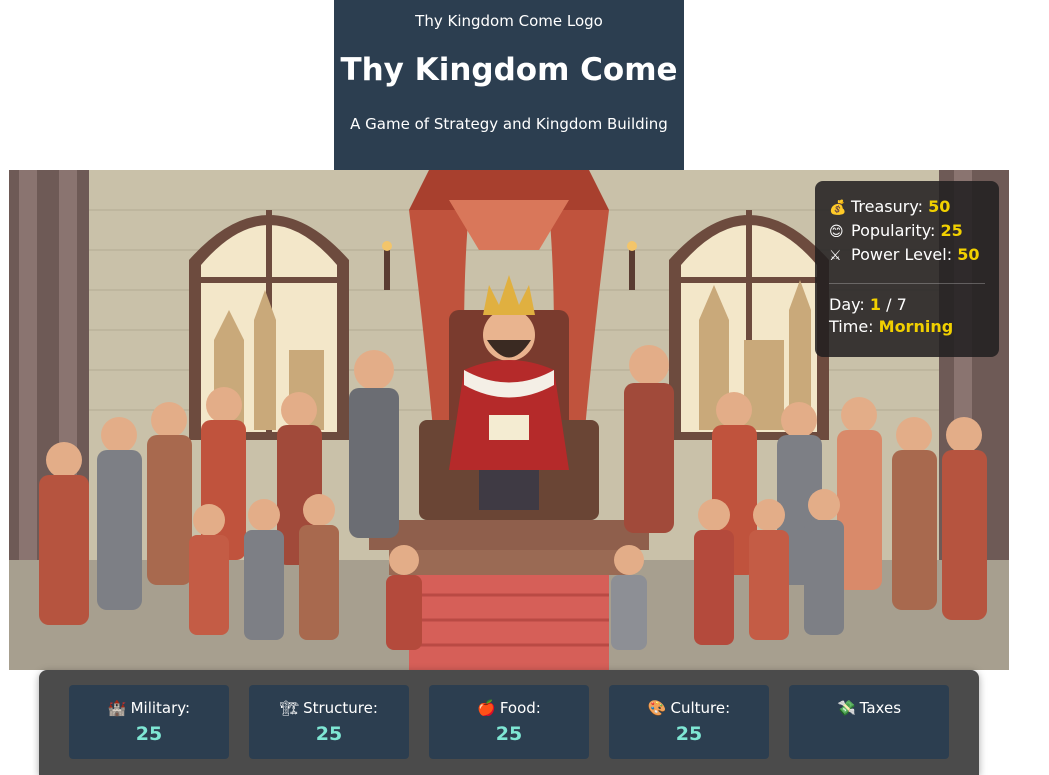 This screenshot has width=1049, height=775. I want to click on taxes-button: 💸 Taxes, so click(869, 722).